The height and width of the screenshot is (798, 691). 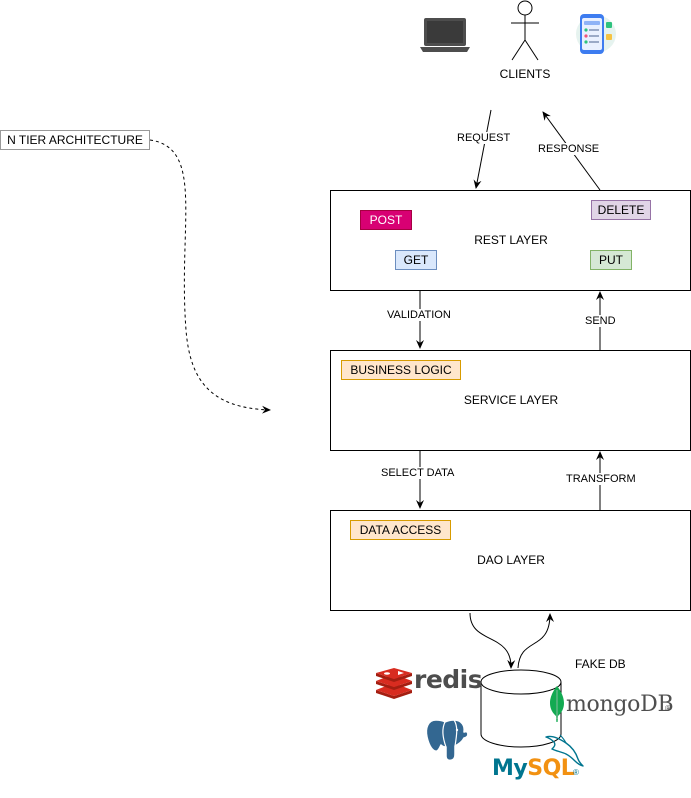 I want to click on mongodb-logo-text: mongoDB, so click(x=620, y=704).